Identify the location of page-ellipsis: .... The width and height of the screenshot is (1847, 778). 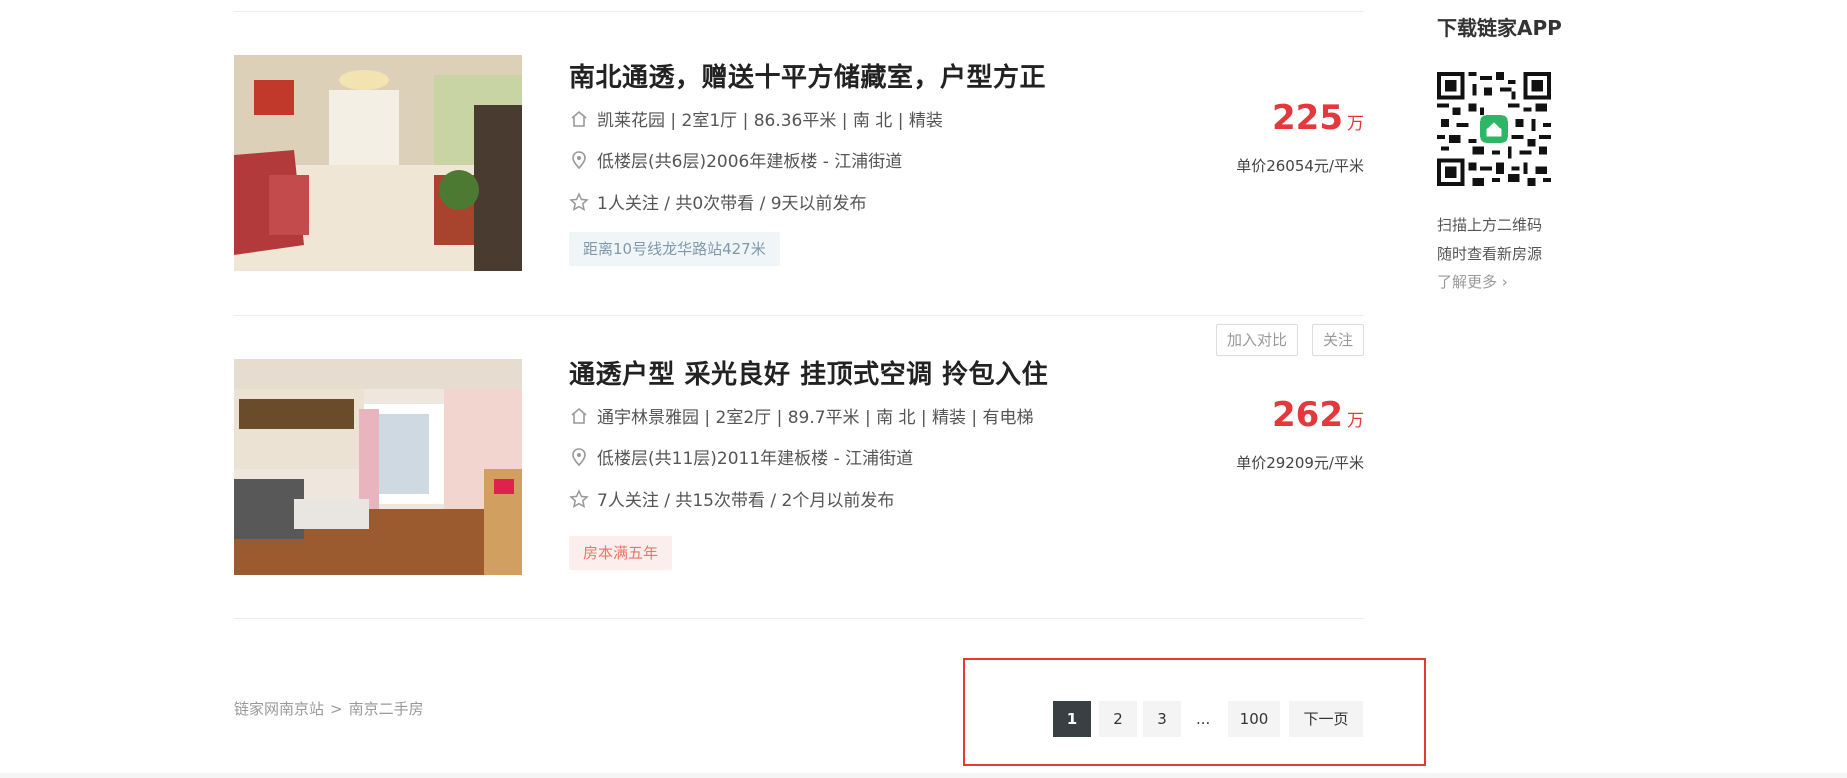
(1203, 719).